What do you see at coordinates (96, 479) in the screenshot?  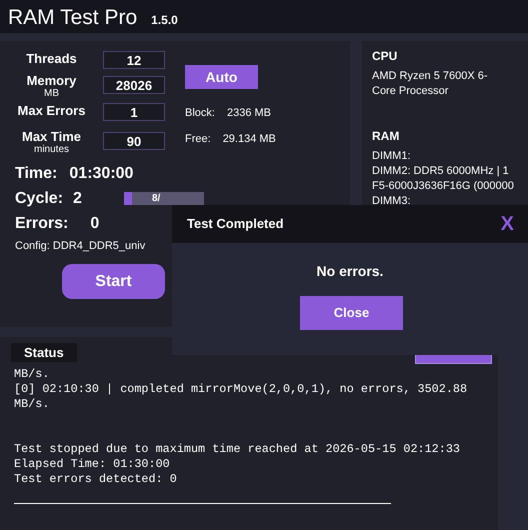 I see `log-line: Test errors detected: 0` at bounding box center [96, 479].